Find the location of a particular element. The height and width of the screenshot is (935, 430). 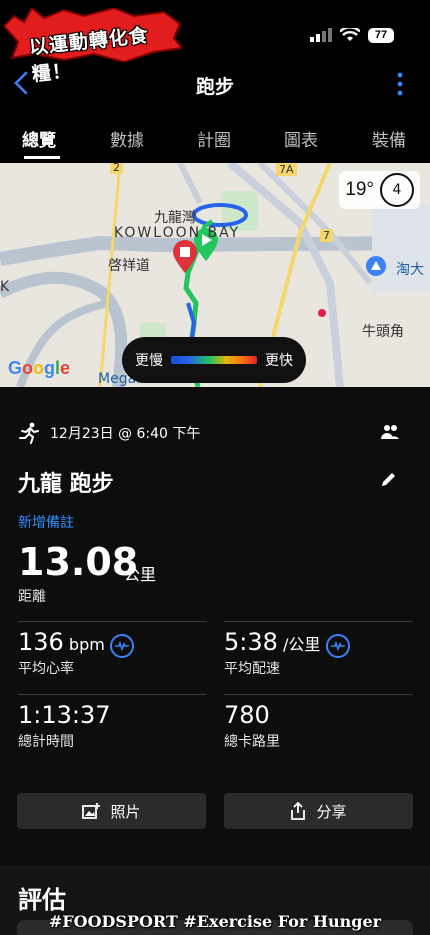

stat-unit: bpm is located at coordinates (86, 644).